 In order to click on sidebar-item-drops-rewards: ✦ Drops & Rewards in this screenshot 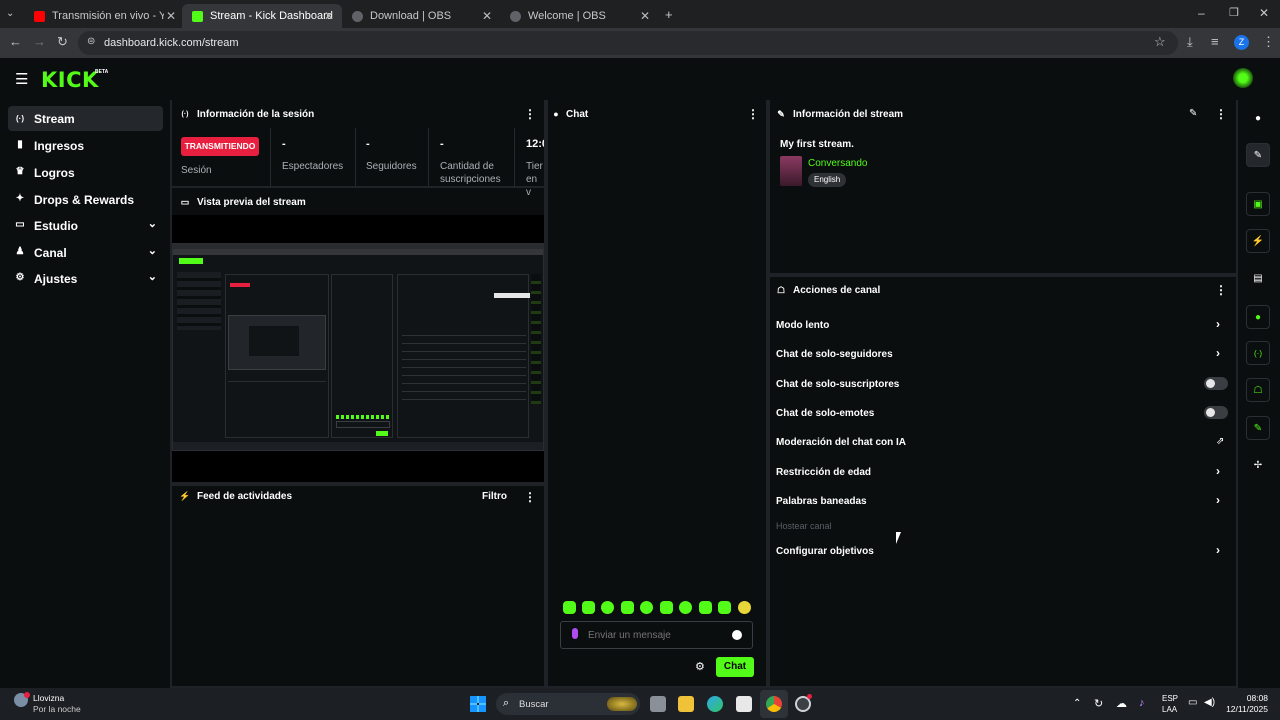, I will do `click(85, 199)`.